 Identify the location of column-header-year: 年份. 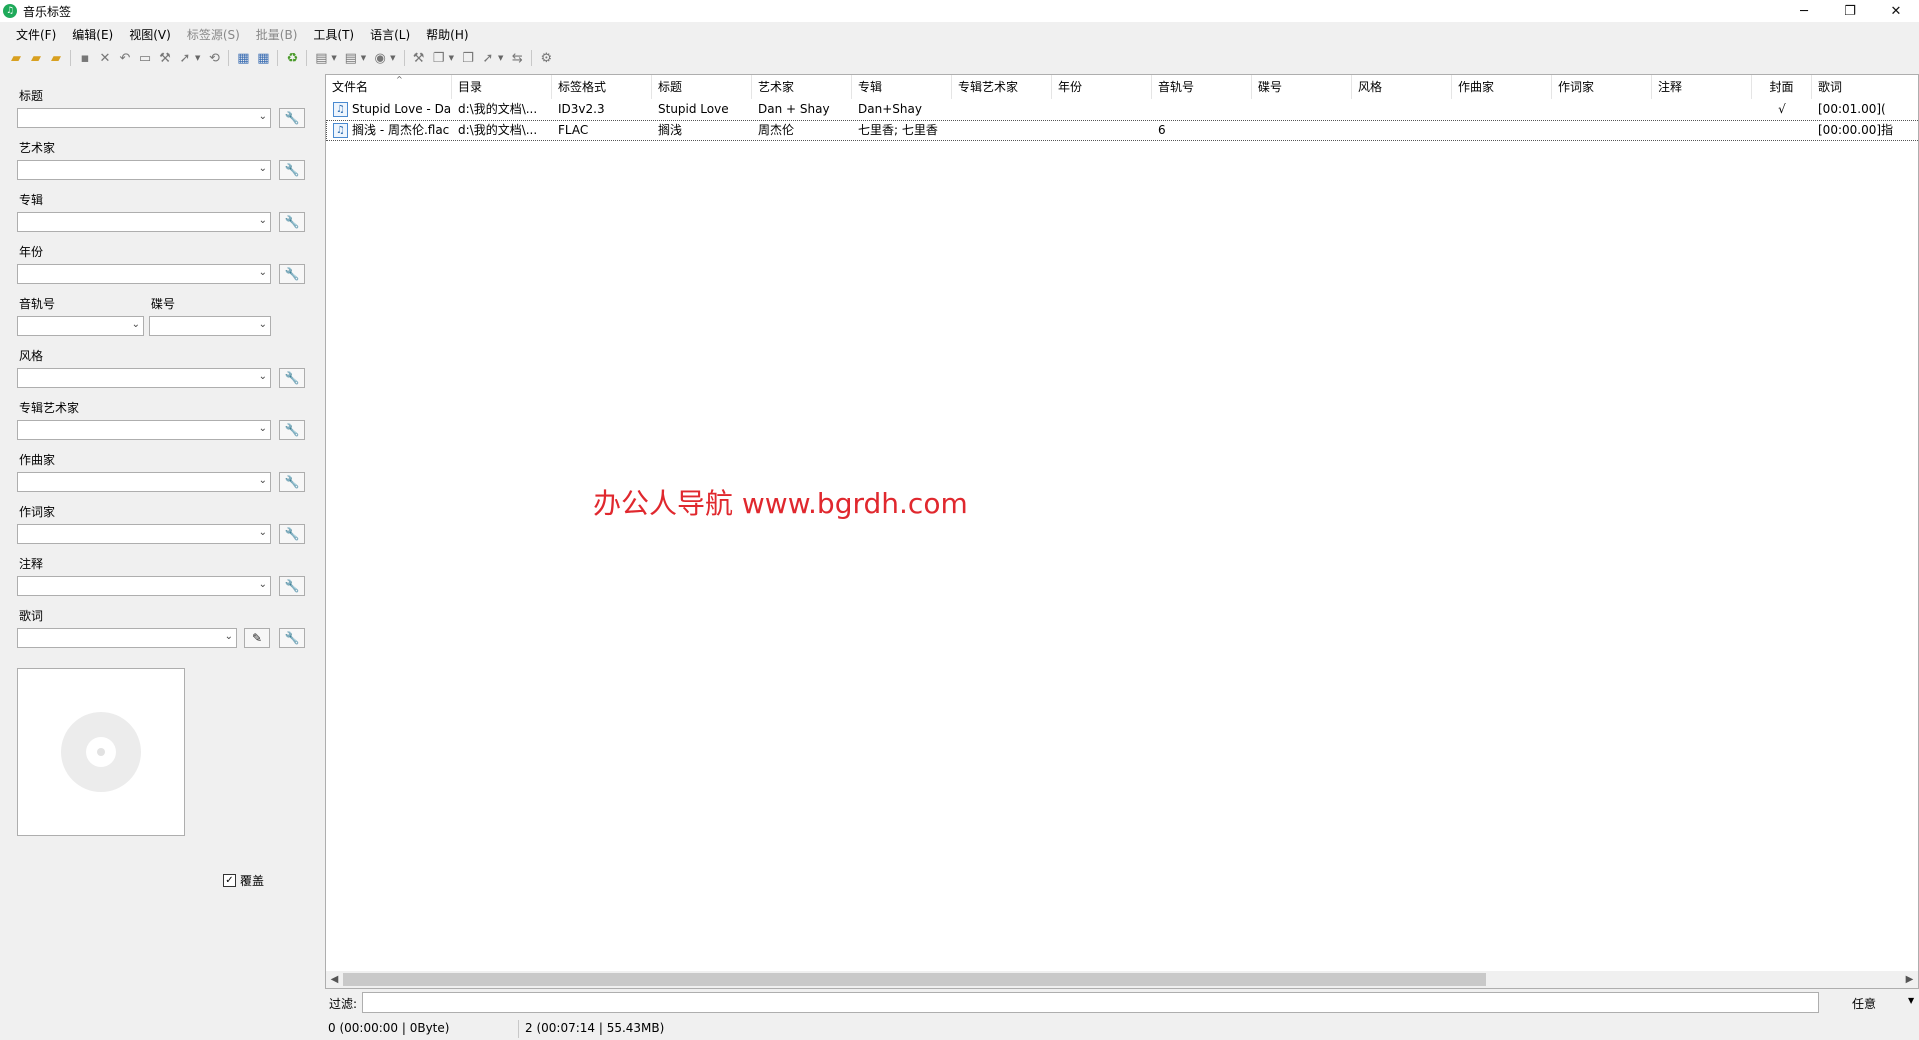
(1102, 87).